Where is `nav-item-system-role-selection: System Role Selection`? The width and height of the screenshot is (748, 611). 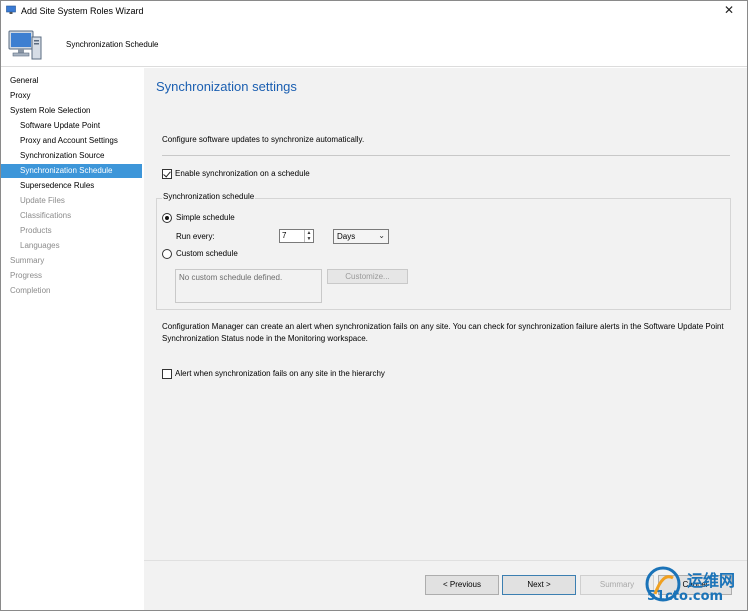 nav-item-system-role-selection: System Role Selection is located at coordinates (71, 111).